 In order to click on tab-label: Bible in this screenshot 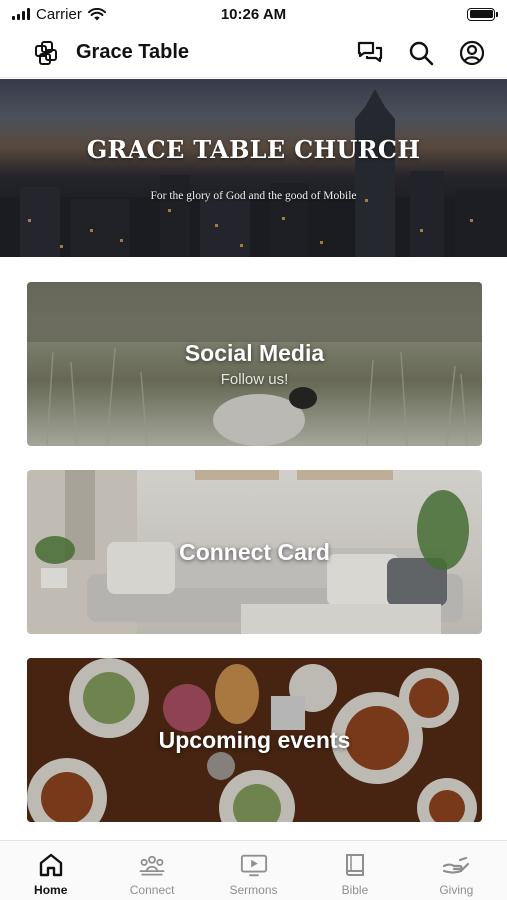, I will do `click(355, 890)`.